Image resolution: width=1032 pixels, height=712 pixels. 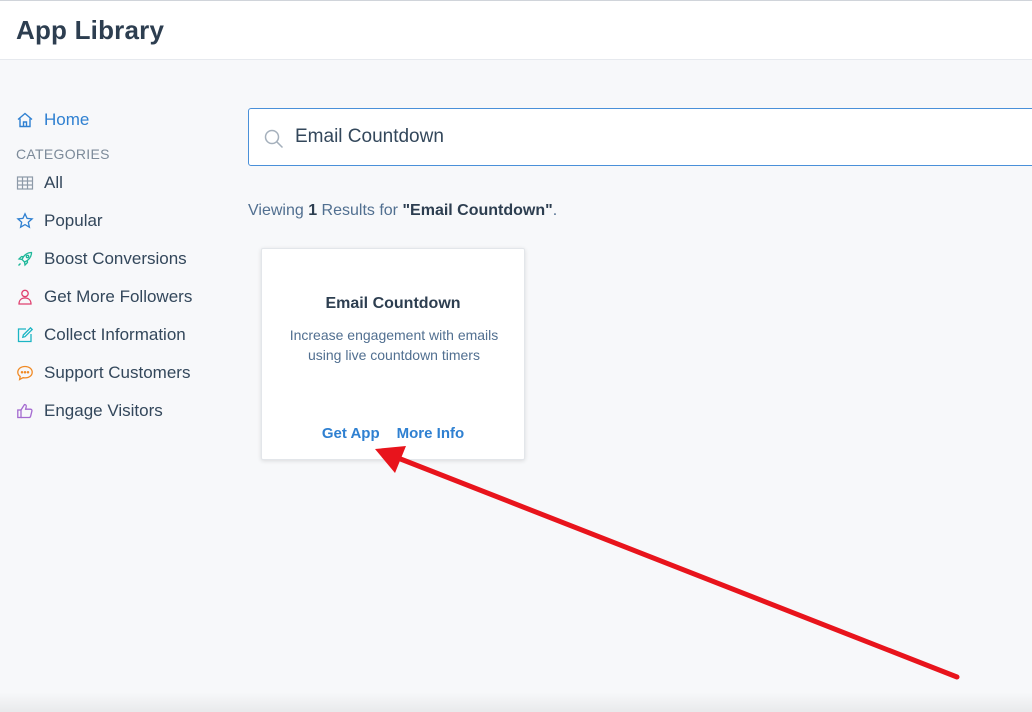 I want to click on sidebar-item-boost-conversions: Boost Conversions, so click(x=126, y=259).